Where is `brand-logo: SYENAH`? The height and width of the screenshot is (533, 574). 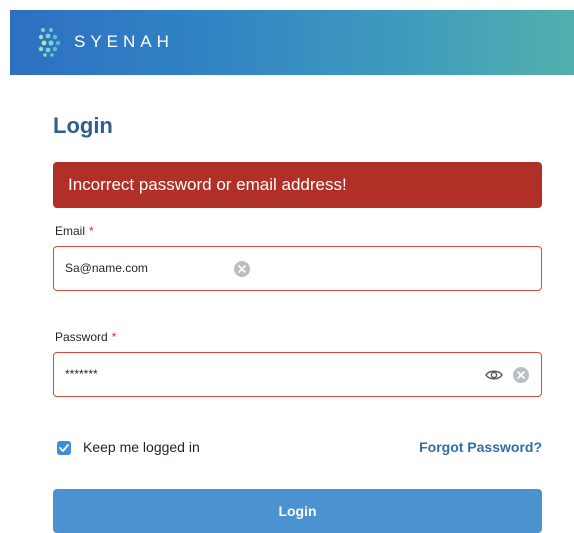 brand-logo: SYENAH is located at coordinates (106, 42).